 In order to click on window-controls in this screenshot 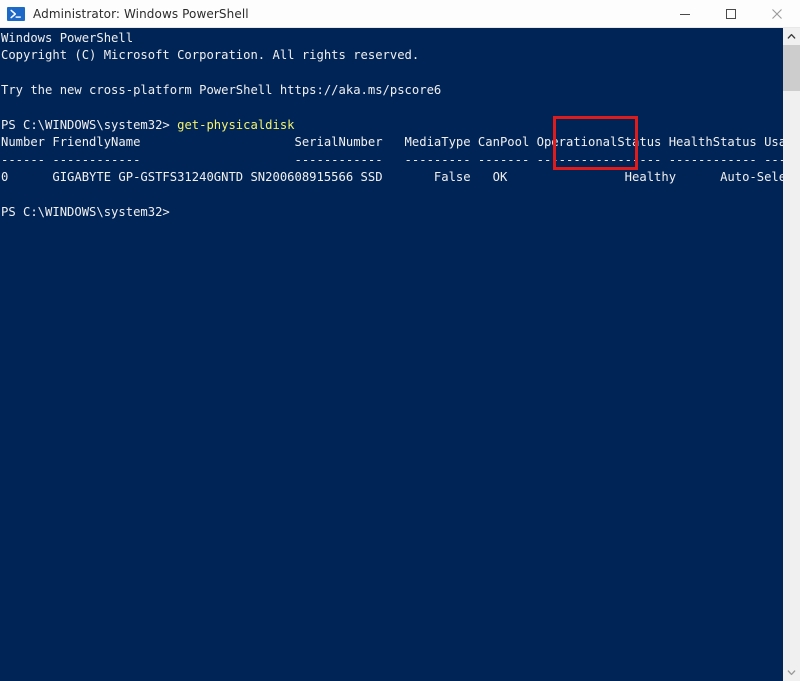, I will do `click(731, 14)`.